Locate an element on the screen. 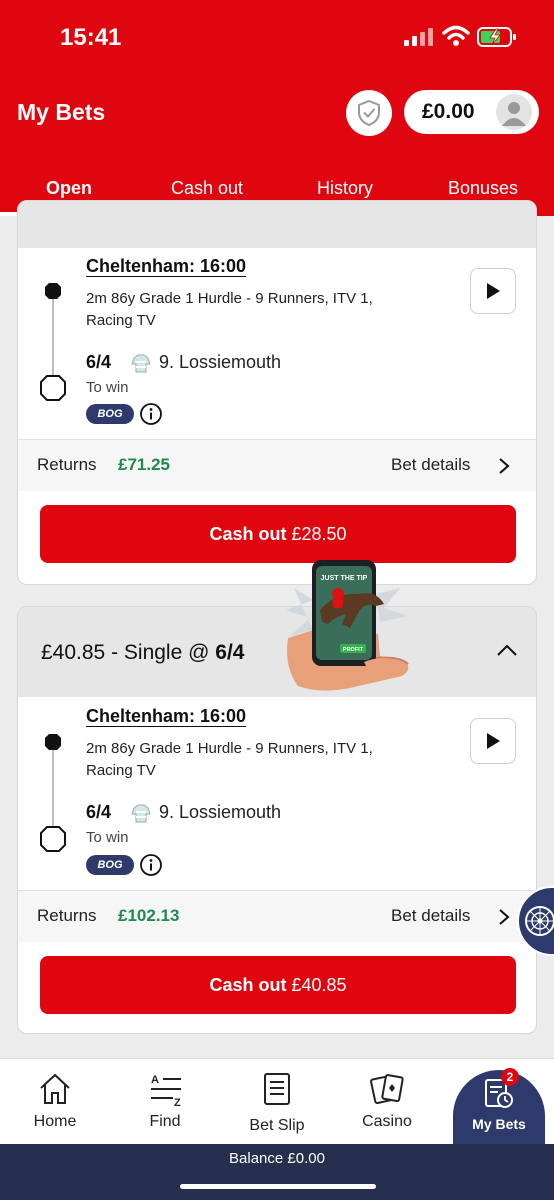 Image resolution: width=554 pixels, height=1200 pixels. bottom-nav: Home A Z Find Bet Slip Casino 2 My Bets is located at coordinates (277, 1101).